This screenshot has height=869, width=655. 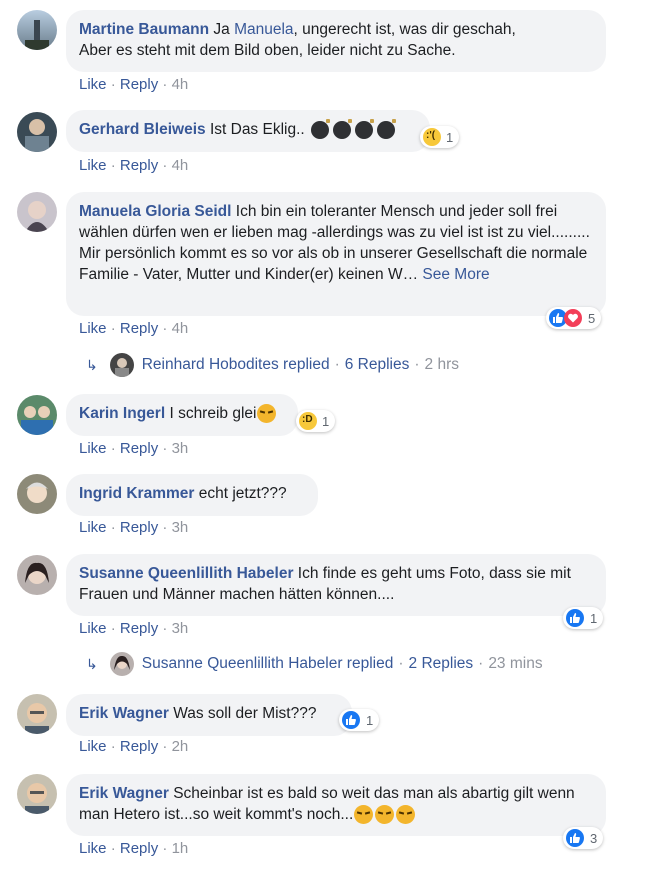 I want to click on replies-count: 6 Replies, so click(x=377, y=365).